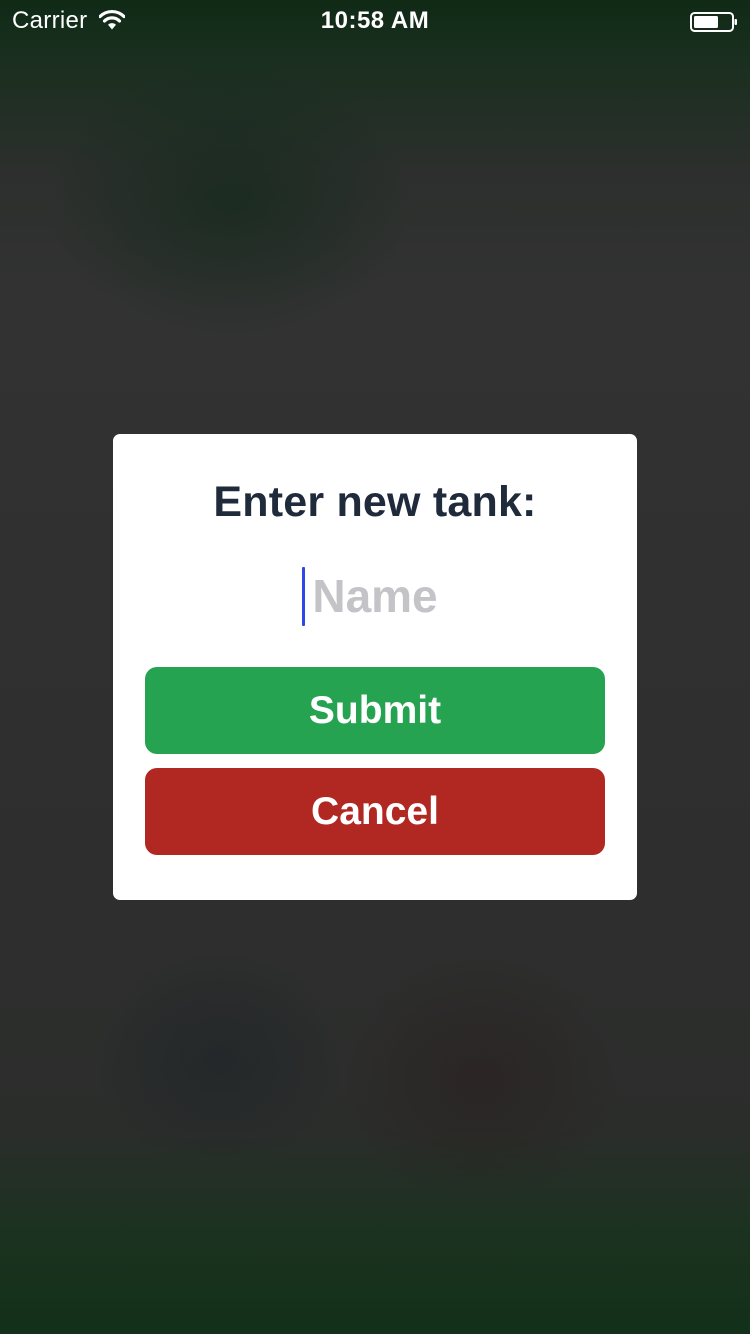  I want to click on dialog-title: Enter new tank:, so click(375, 502).